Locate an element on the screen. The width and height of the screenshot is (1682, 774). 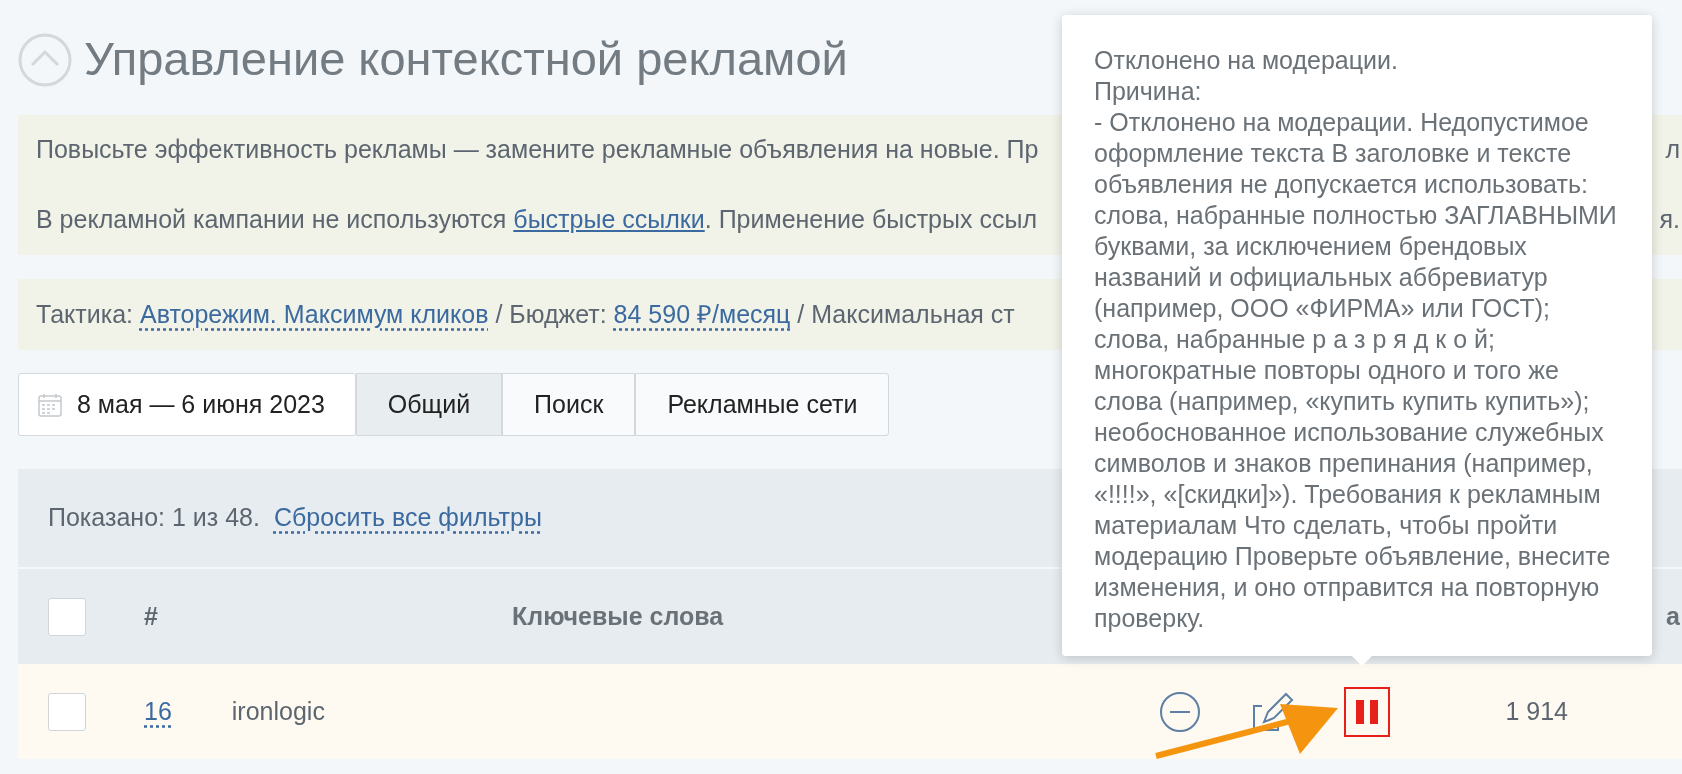
link: Авторежим. Максимум кликов is located at coordinates (314, 313).